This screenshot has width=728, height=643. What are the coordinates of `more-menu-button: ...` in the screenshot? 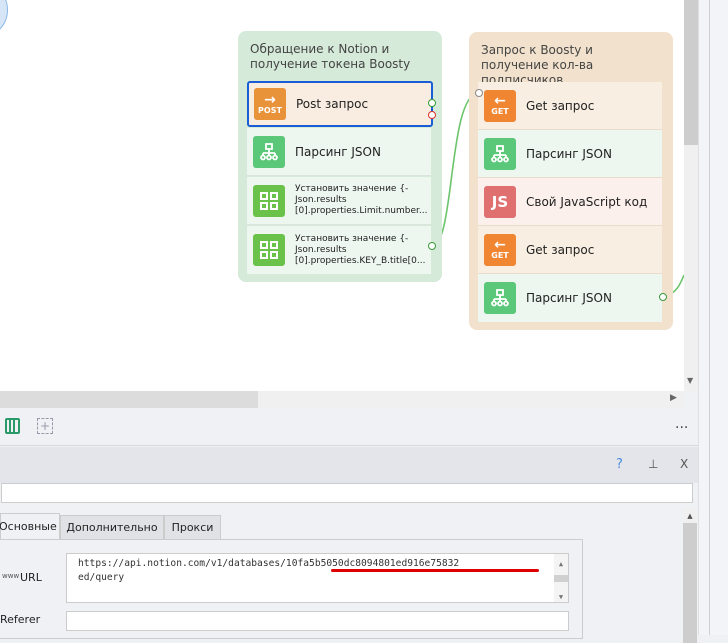 It's located at (681, 424).